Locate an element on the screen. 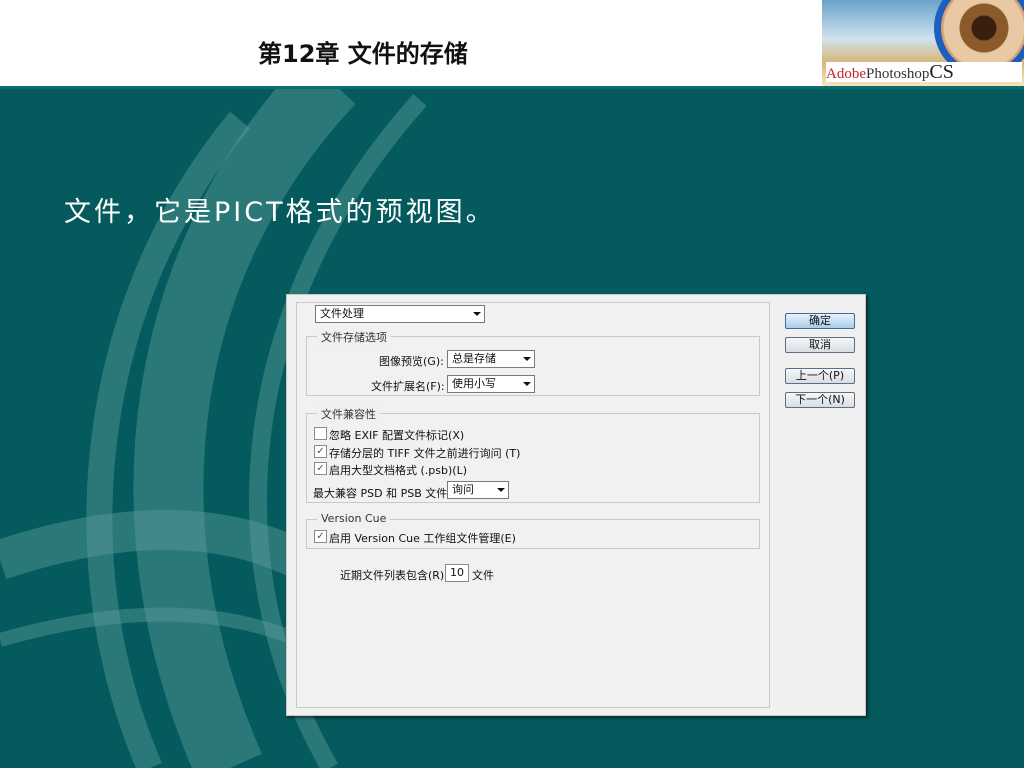 The height and width of the screenshot is (768, 1024). max-compat-label: 最大兼容 PSD 和 PSB 文件: is located at coordinates (382, 493).